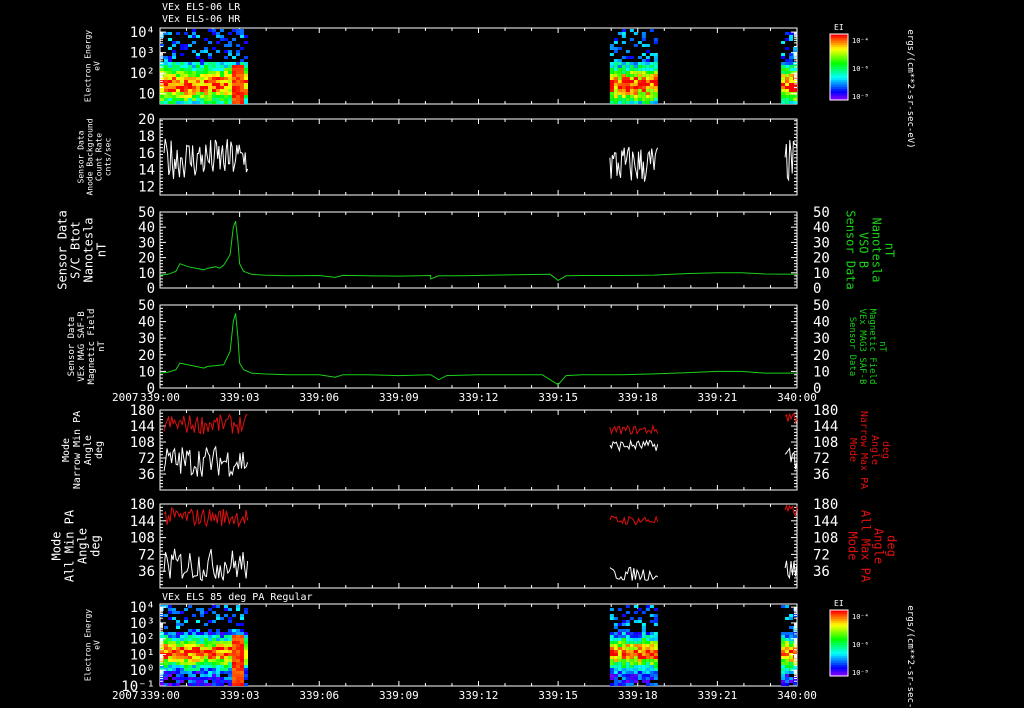 The width and height of the screenshot is (1024, 708). Describe the element at coordinates (206, 517) in the screenshot. I see `all-pa-series-line` at that location.